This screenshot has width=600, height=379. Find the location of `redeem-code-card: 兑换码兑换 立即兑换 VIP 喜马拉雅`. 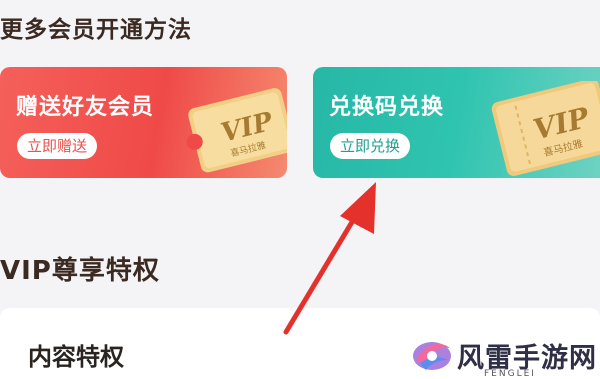

redeem-code-card: 兑换码兑换 立即兑换 VIP 喜马拉雅 is located at coordinates (456, 122).